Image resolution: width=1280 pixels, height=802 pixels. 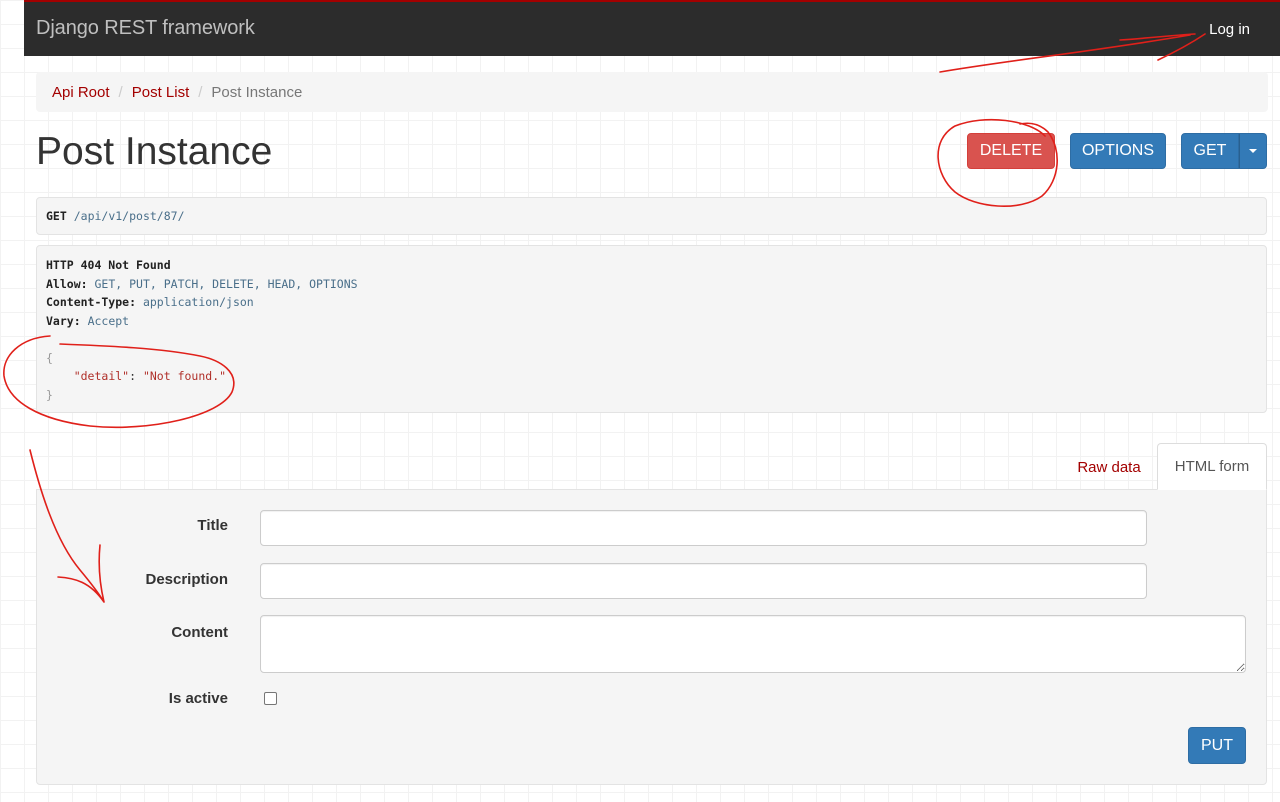 What do you see at coordinates (154, 151) in the screenshot?
I see `page-title: Post Instance` at bounding box center [154, 151].